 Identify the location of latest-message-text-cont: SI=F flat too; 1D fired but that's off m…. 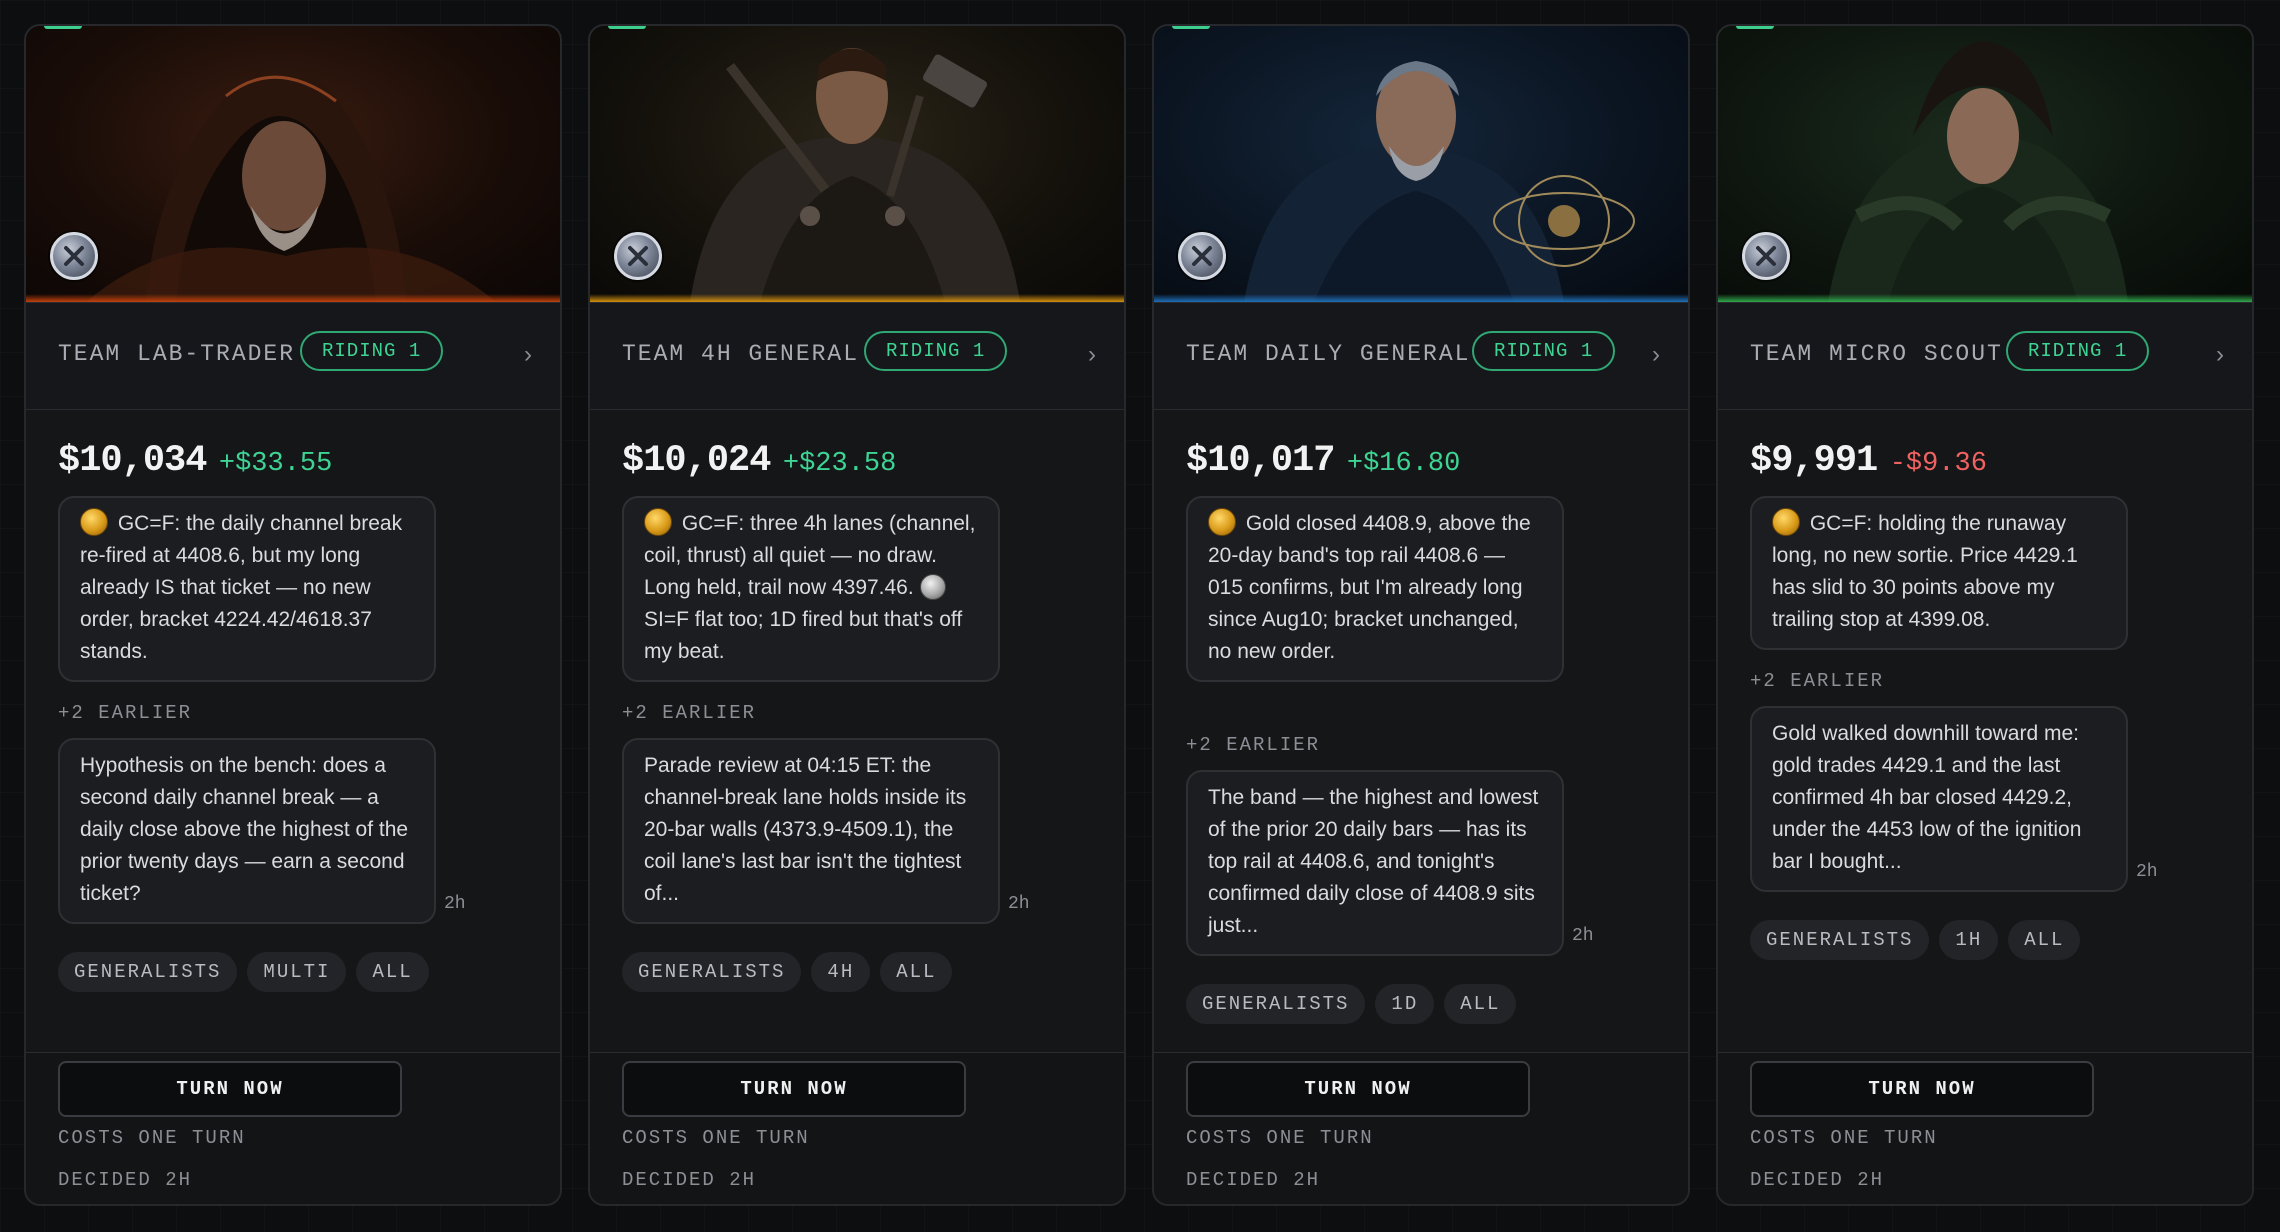
(803, 635).